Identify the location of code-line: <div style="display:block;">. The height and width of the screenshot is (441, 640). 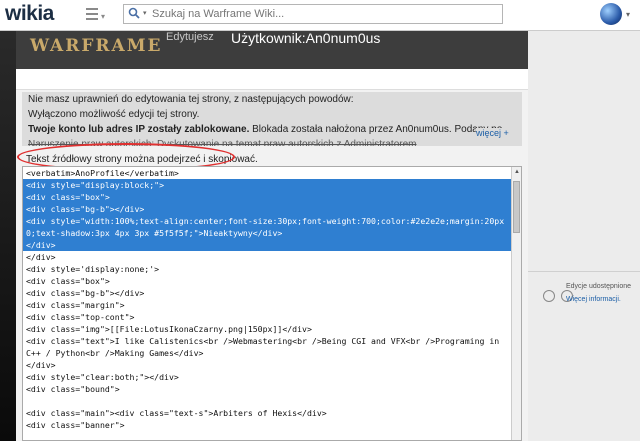
(95, 185).